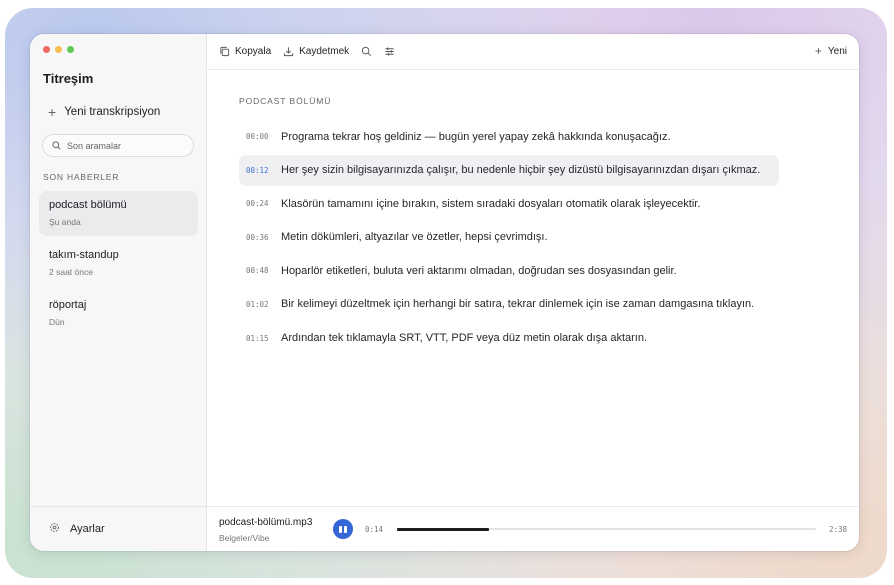 The height and width of the screenshot is (585, 894). What do you see at coordinates (70, 49) in the screenshot?
I see `maximize-window-button` at bounding box center [70, 49].